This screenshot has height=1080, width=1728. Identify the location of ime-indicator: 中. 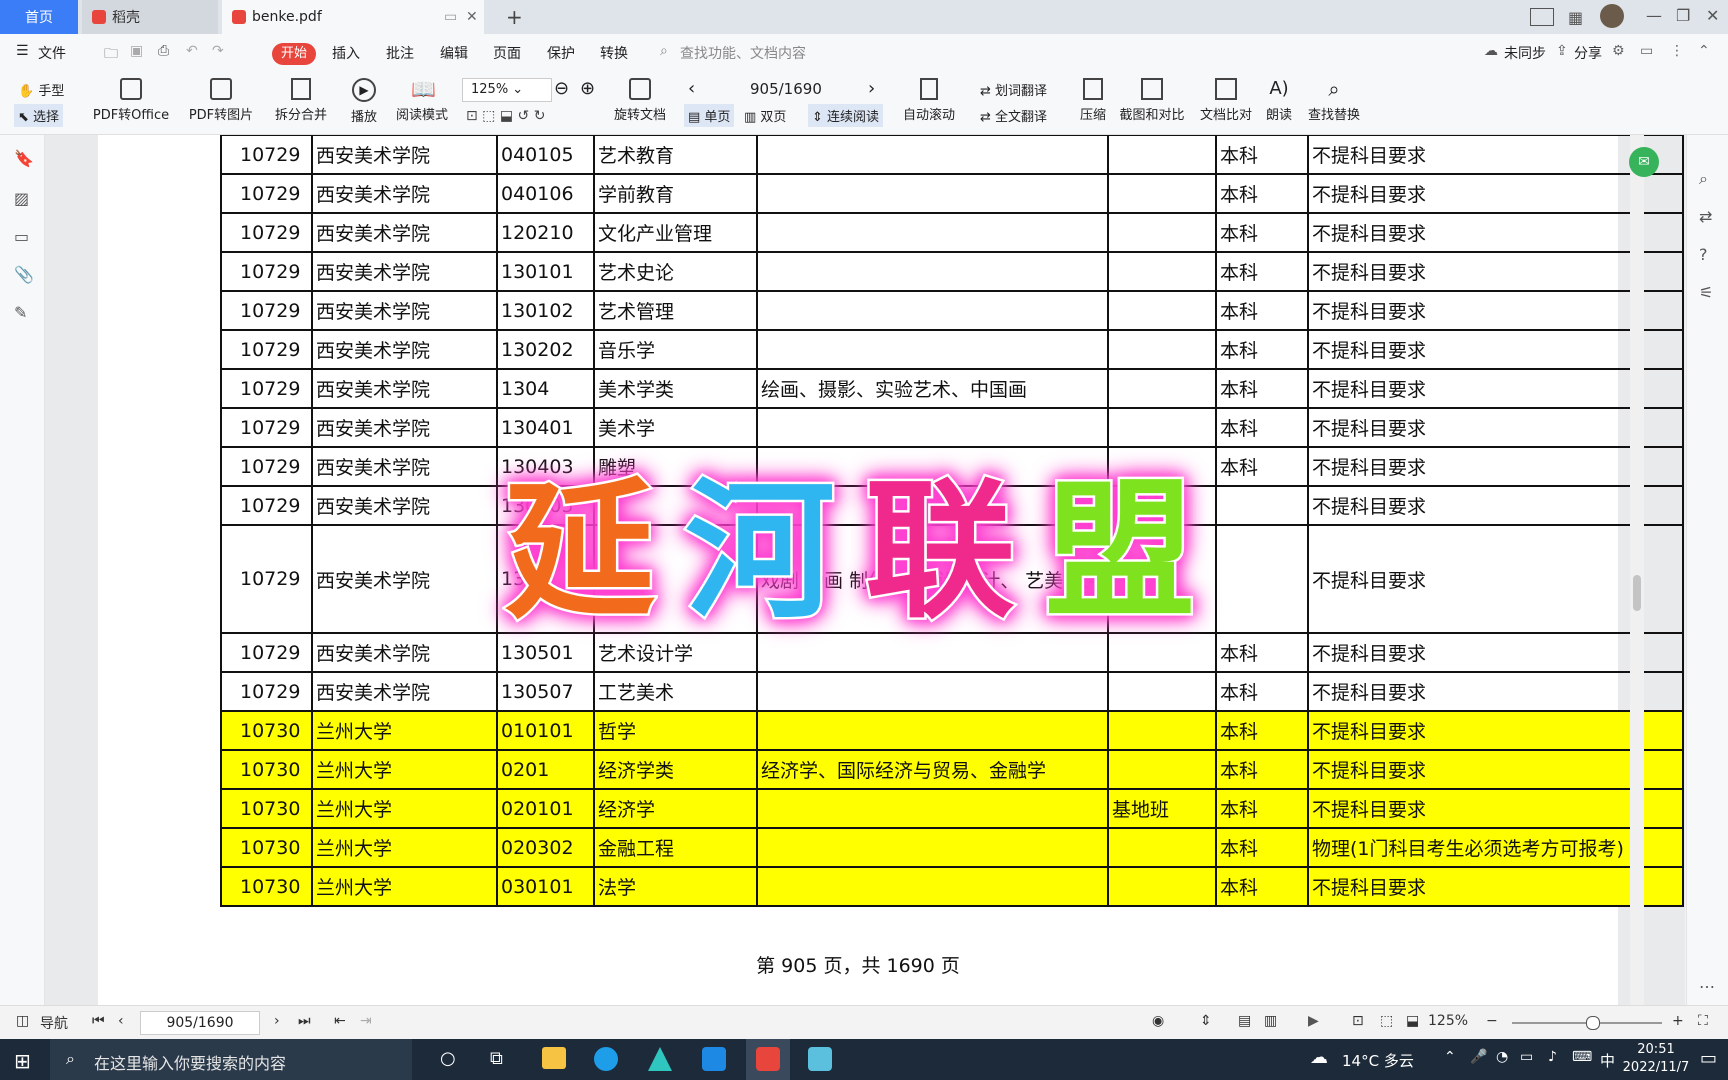
(1607, 1060).